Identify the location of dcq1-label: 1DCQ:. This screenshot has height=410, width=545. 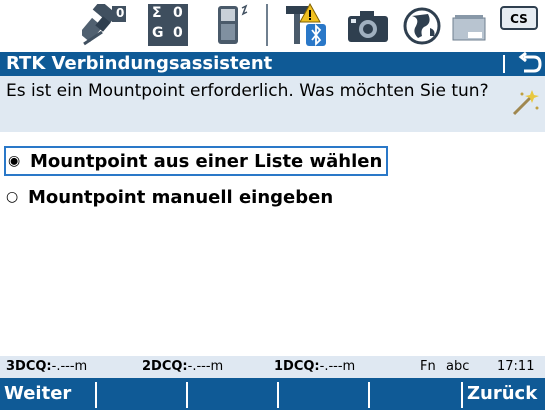
(297, 366).